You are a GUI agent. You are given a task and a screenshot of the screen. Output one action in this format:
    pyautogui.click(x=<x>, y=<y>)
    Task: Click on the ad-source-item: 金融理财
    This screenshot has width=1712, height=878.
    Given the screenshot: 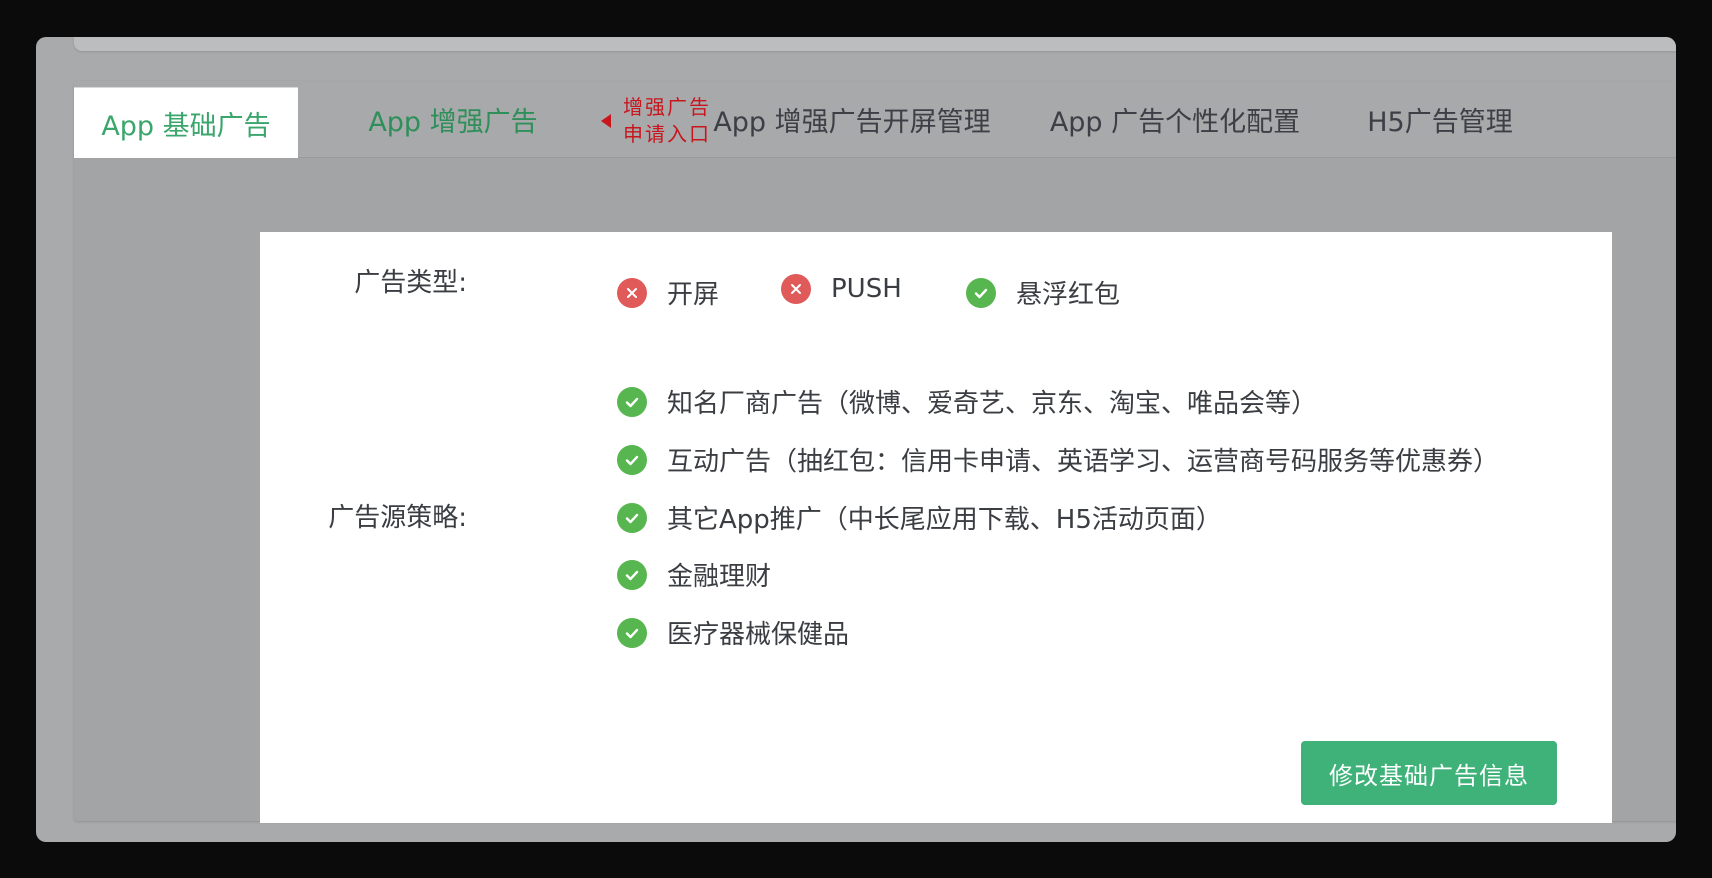 What is the action you would take?
    pyautogui.click(x=694, y=574)
    